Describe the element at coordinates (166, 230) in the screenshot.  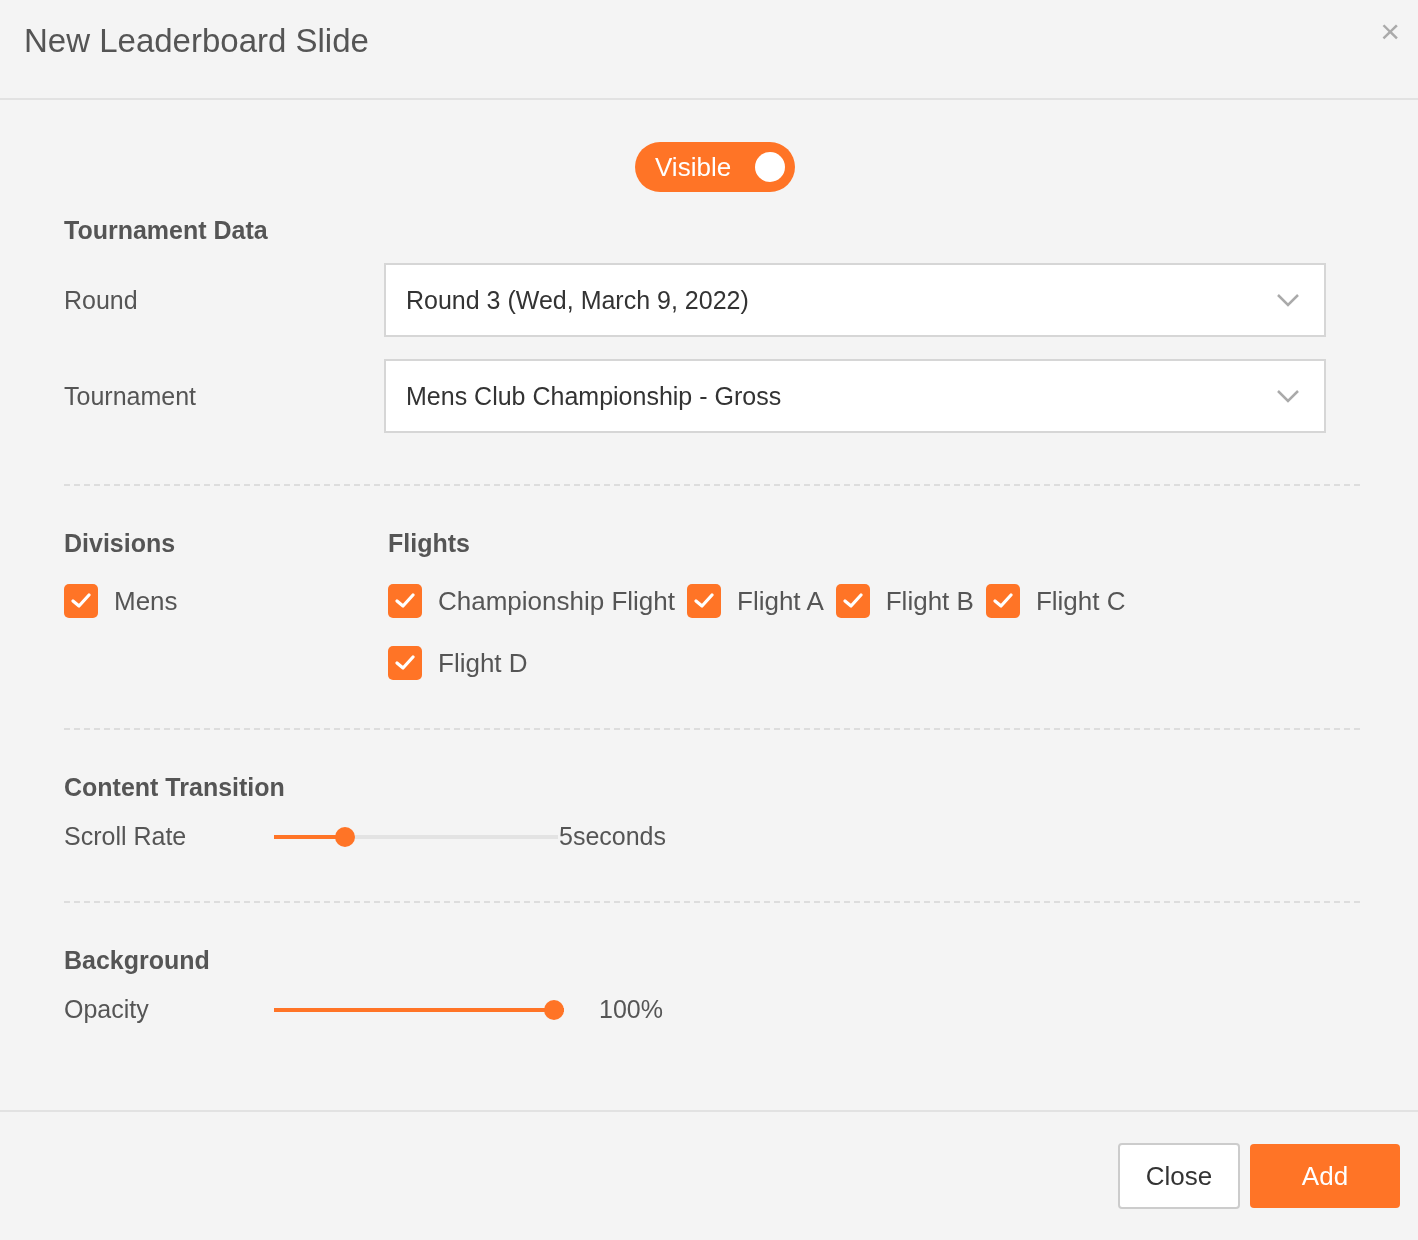
I see `section-heading: Tournament Data` at that location.